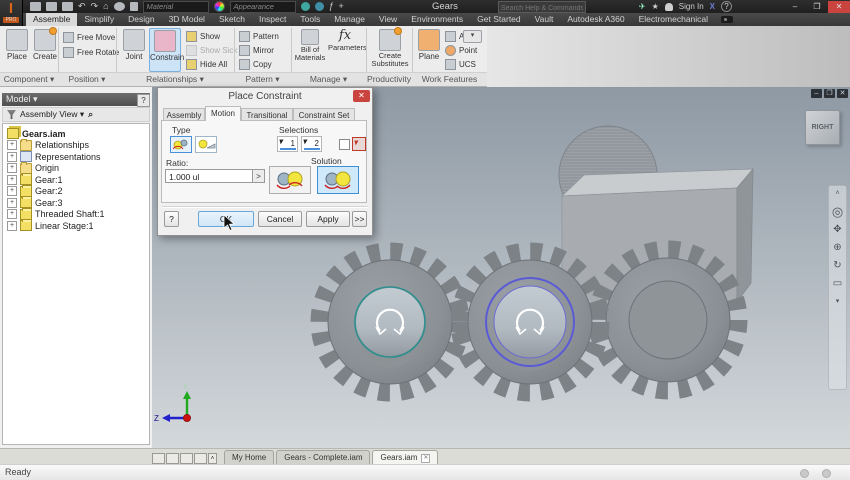 This screenshot has width=850, height=480. What do you see at coordinates (542, 7) in the screenshot?
I see `help-search-box` at bounding box center [542, 7].